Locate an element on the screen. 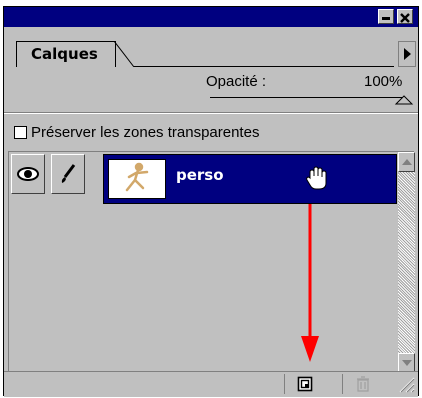 This screenshot has width=422, height=398. palette-menu-button is located at coordinates (407, 54).